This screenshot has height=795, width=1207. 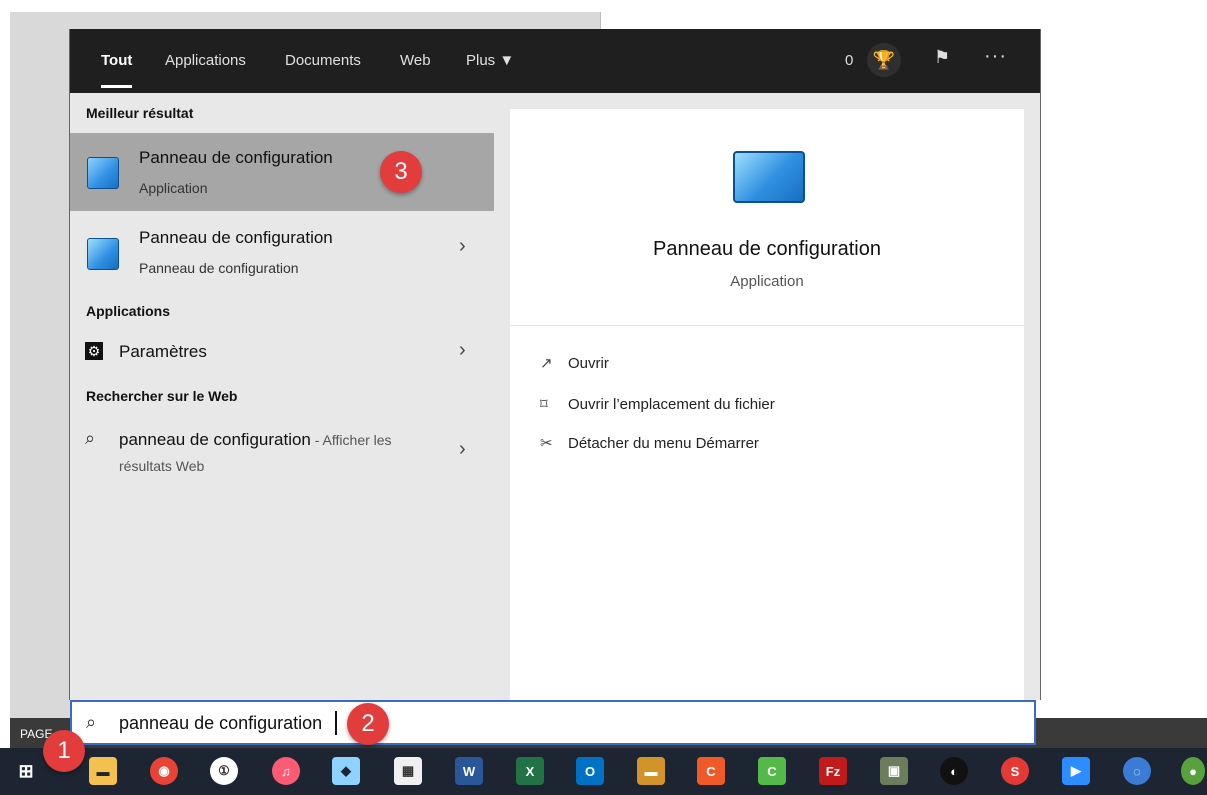 I want to click on best-match-result: Panneau de configuration Application, so click(x=282, y=172).